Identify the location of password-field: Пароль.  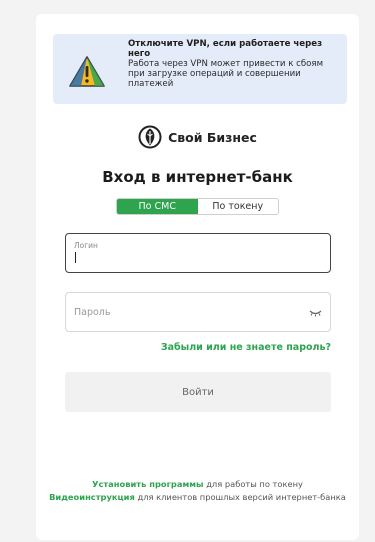
(198, 312).